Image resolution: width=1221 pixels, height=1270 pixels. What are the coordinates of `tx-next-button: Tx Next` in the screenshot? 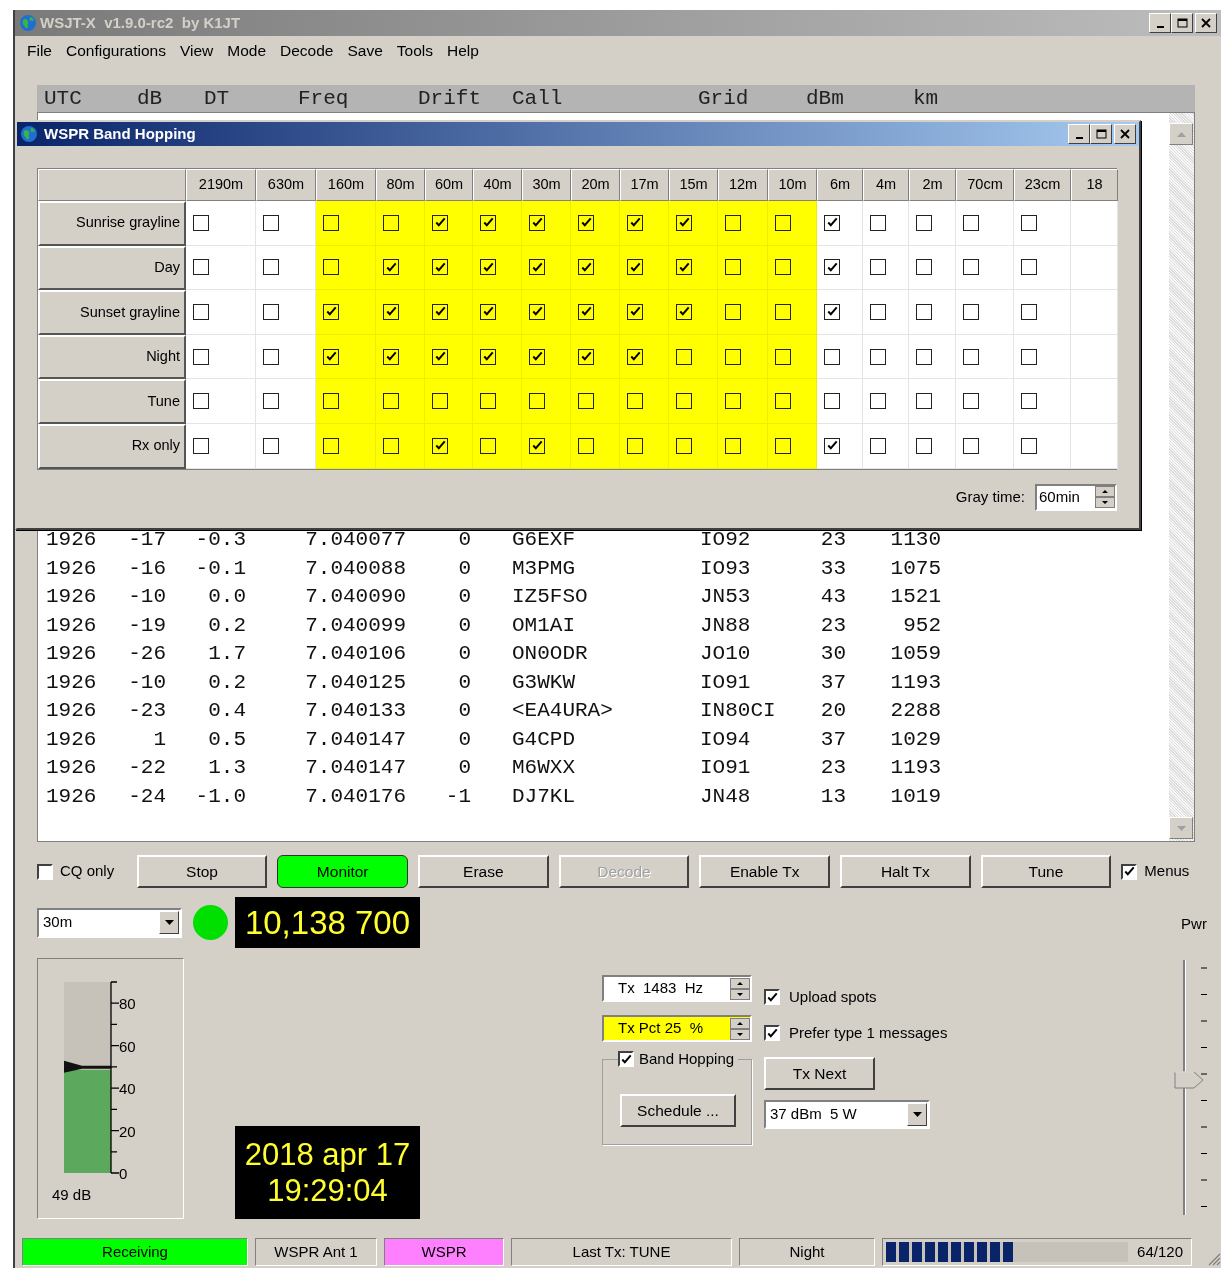 It's located at (819, 1073).